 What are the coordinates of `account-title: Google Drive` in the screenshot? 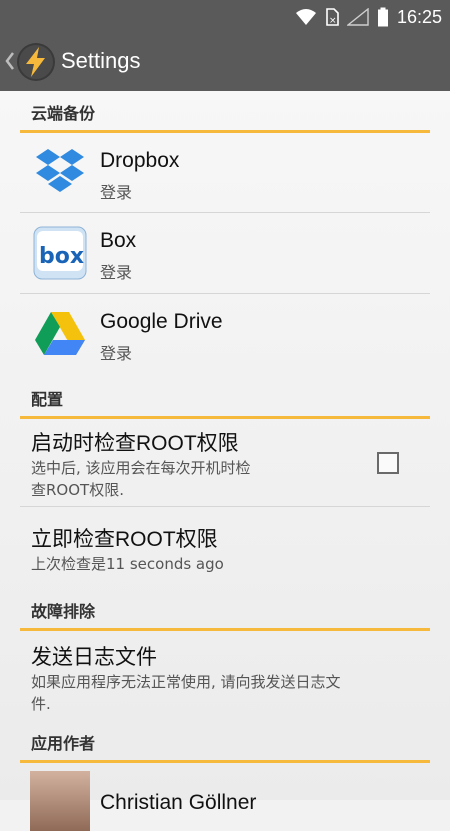 It's located at (161, 321).